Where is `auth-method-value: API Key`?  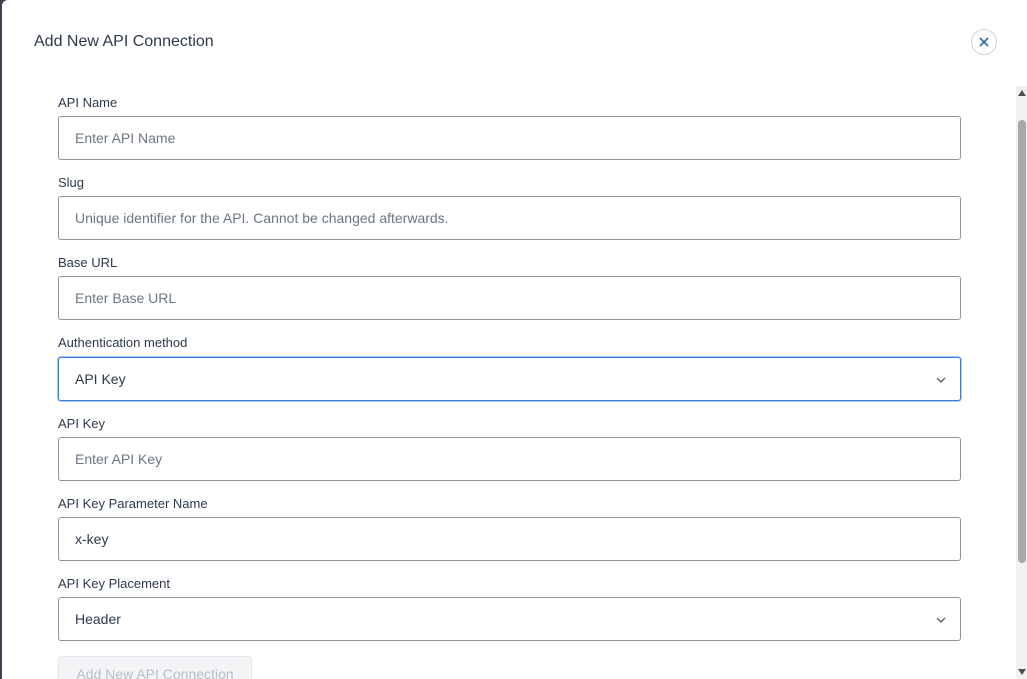 auth-method-value: API Key is located at coordinates (100, 379).